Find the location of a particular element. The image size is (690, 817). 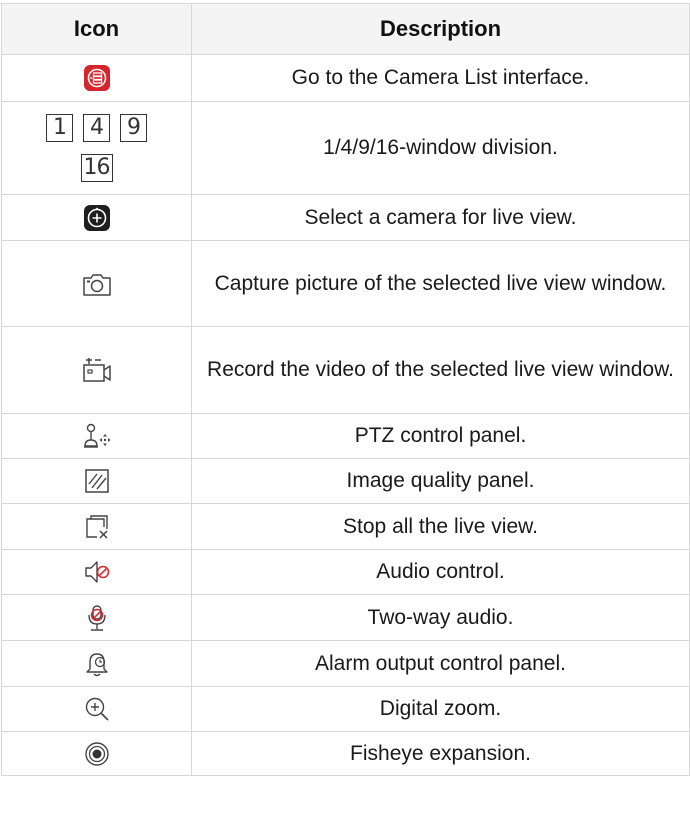

zoom-in-icon is located at coordinates (97, 709).